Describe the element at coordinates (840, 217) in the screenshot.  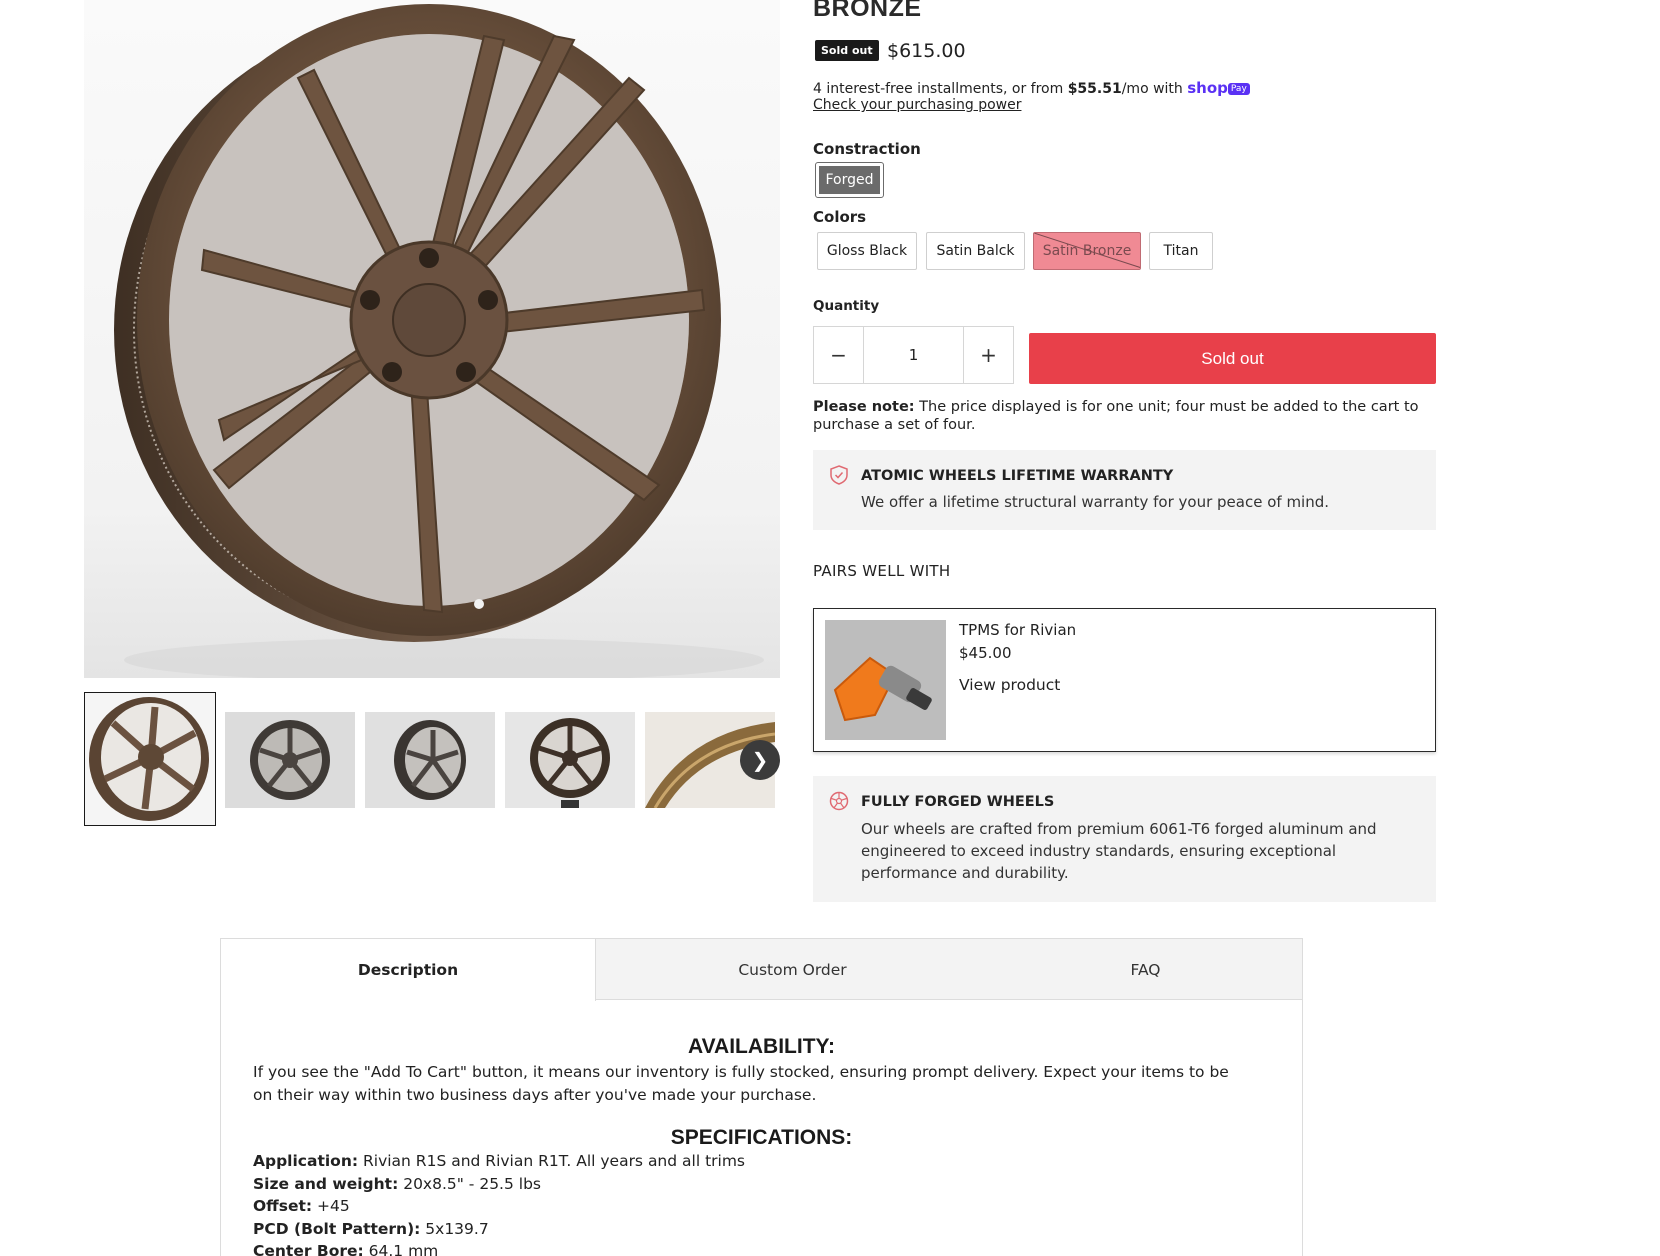
I see `colors-label: Colors` at that location.